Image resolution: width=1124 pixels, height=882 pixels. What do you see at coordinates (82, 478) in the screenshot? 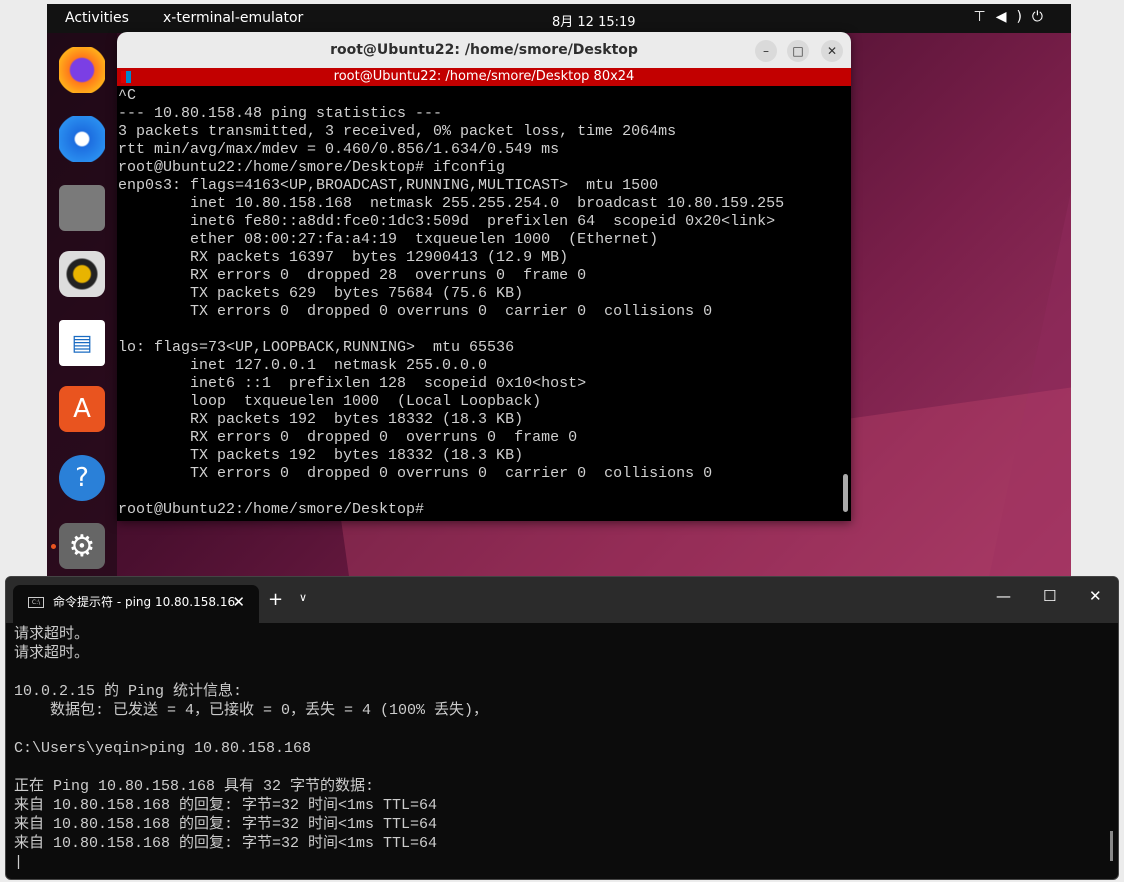
I see `help-icon: ?` at bounding box center [82, 478].